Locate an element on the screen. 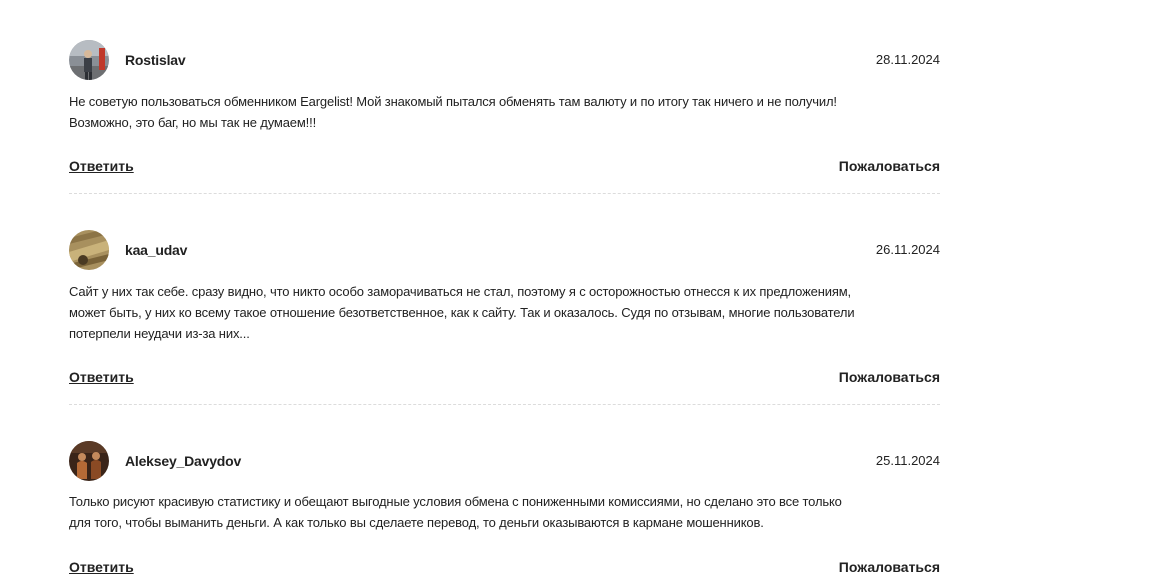  review-header: Rostislav 28.11.2024 is located at coordinates (504, 60).